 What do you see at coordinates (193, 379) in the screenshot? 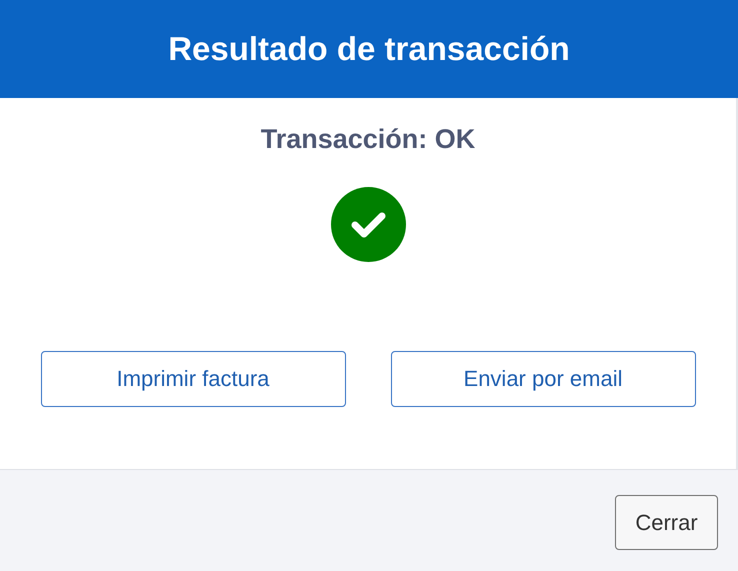
I see `action-button: Imprimir factura` at bounding box center [193, 379].